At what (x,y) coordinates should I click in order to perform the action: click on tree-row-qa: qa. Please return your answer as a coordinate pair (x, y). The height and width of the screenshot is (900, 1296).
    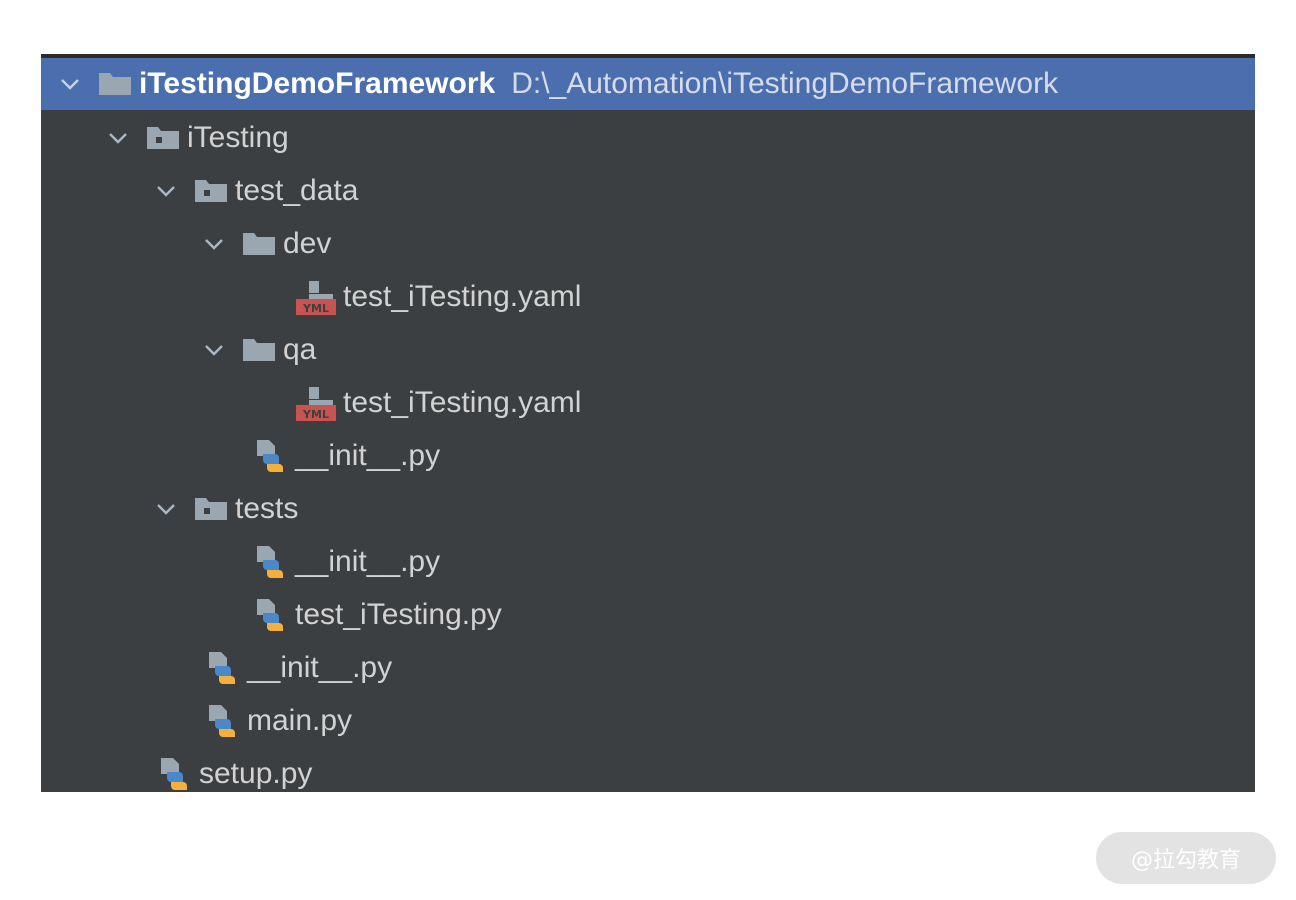
    Looking at the image, I should click on (648, 349).